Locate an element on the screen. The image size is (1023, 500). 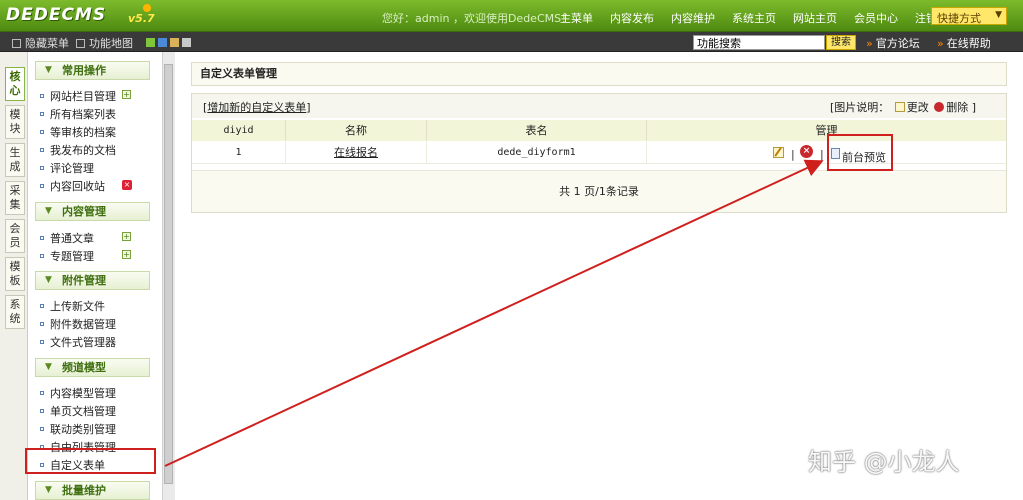
sidebar-item-linkage-category: 联动类别管理 is located at coordinates (78, 429).